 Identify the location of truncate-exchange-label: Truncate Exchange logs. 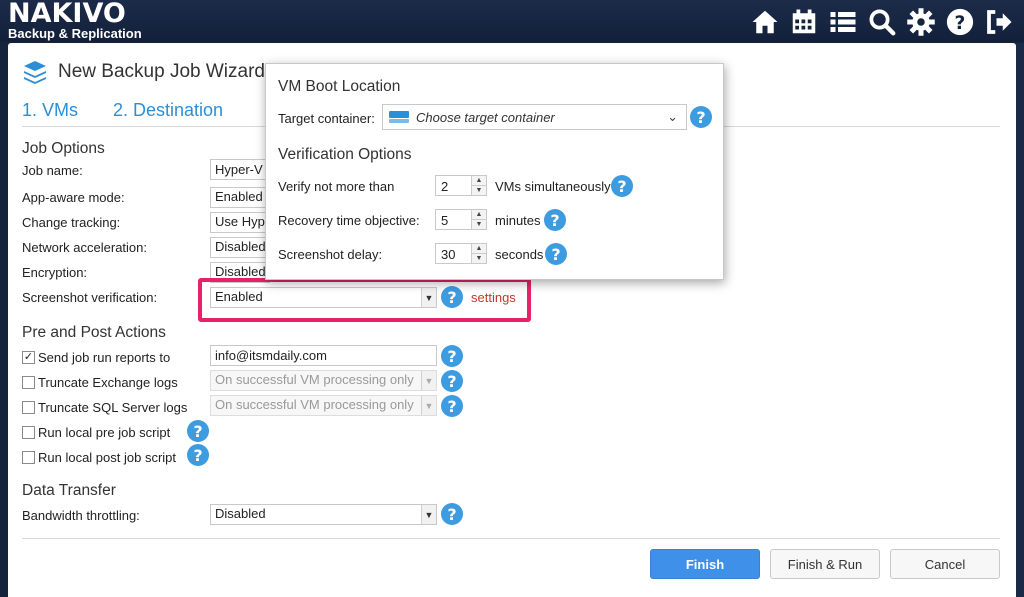
(108, 382).